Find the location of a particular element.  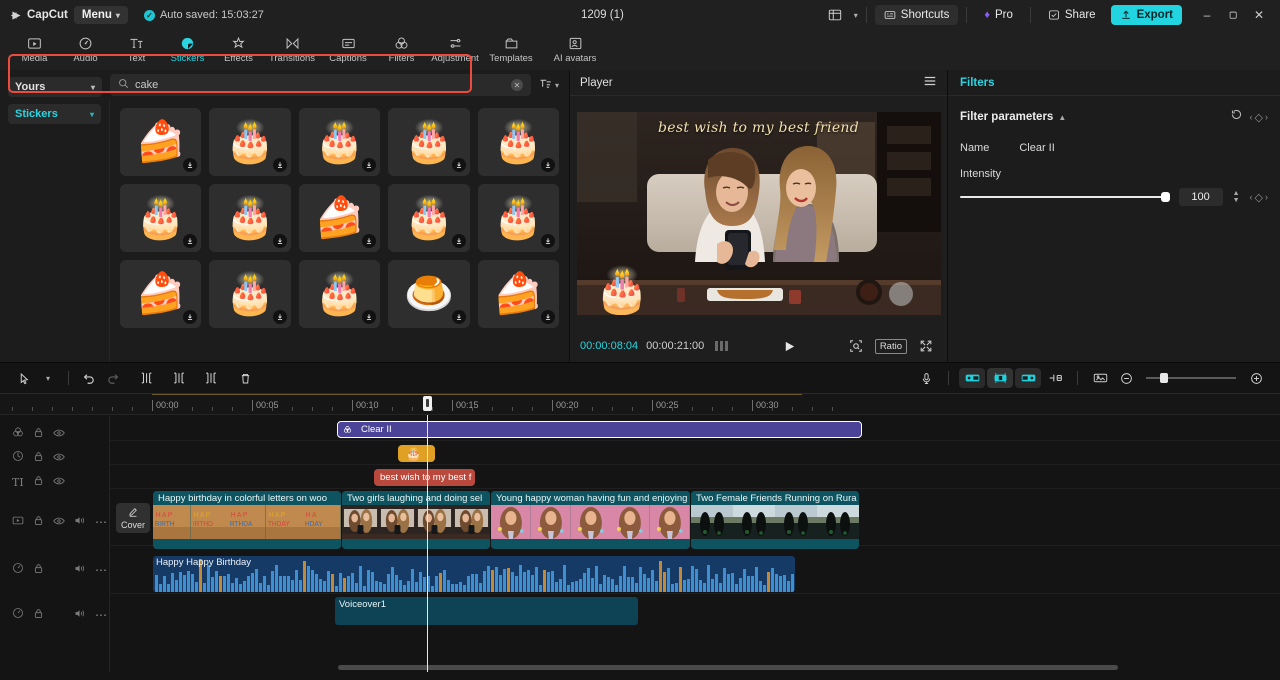

zoom-slider-knob is located at coordinates (1164, 378).